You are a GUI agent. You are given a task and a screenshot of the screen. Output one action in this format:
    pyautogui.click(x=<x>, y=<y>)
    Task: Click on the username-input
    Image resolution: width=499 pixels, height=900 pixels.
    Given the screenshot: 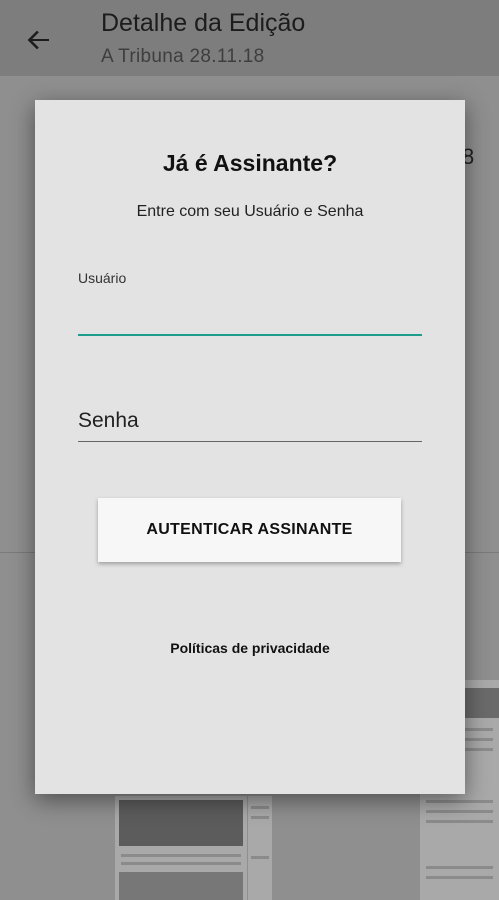 What is the action you would take?
    pyautogui.click(x=250, y=314)
    